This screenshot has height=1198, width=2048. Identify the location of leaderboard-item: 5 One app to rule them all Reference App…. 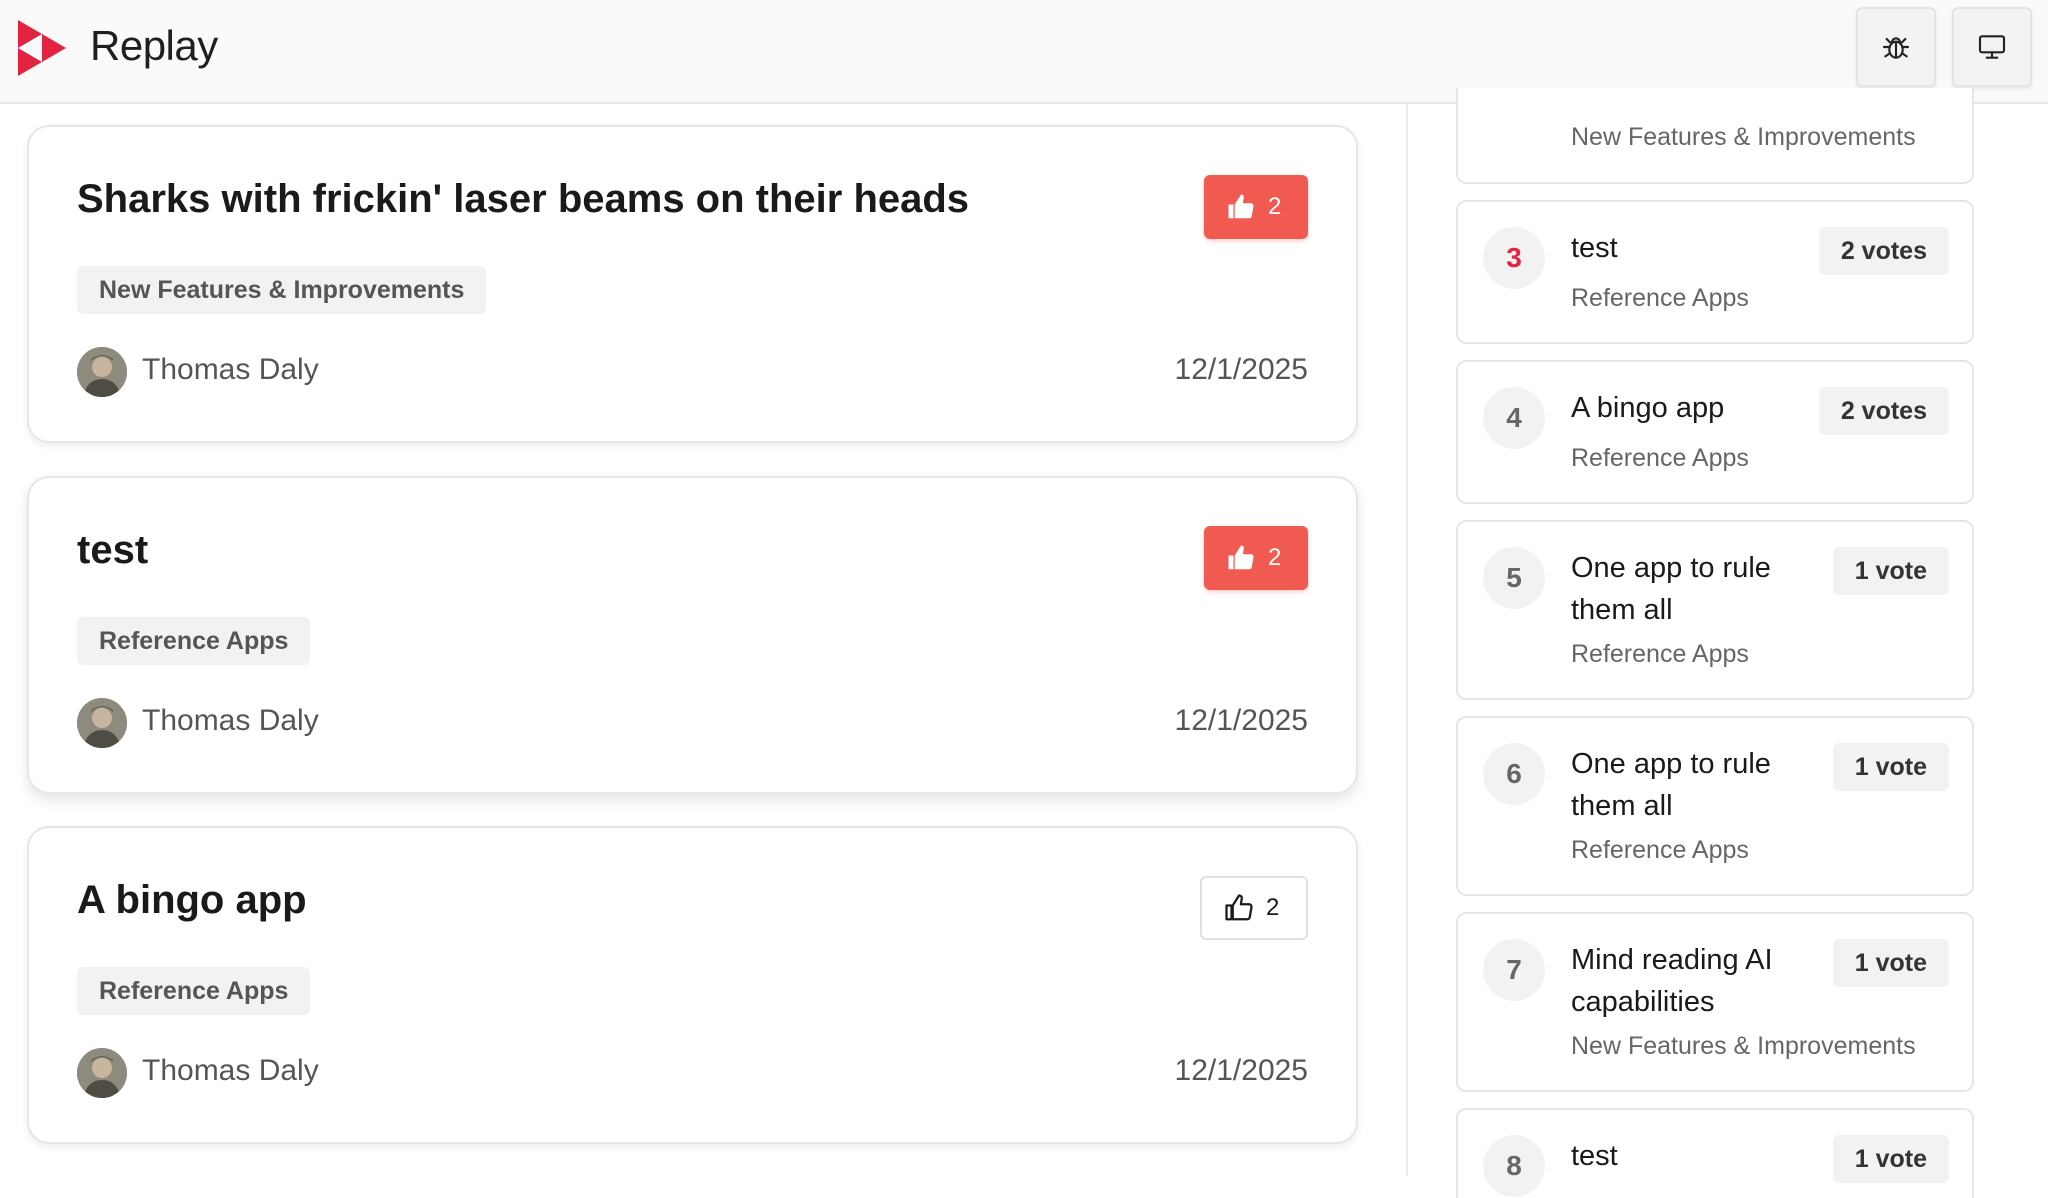
(1715, 610).